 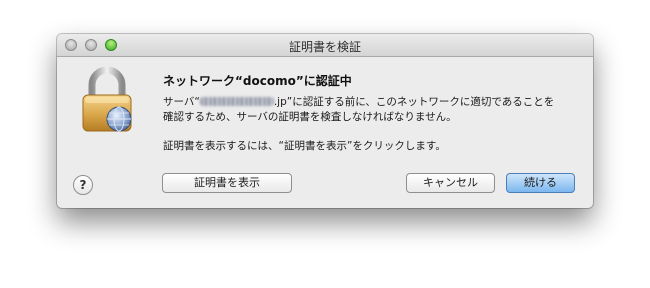 What do you see at coordinates (310, 117) in the screenshot?
I see `message-line-2: 確認するため、サーバの証明書を検査しなければなりません。` at bounding box center [310, 117].